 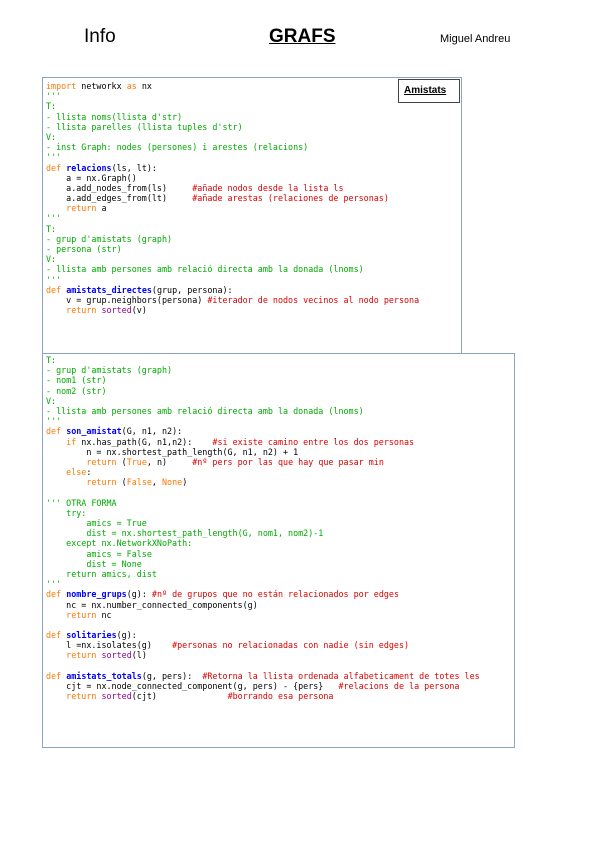 What do you see at coordinates (192, 289) in the screenshot?
I see `code-token: (grup, persona):` at bounding box center [192, 289].